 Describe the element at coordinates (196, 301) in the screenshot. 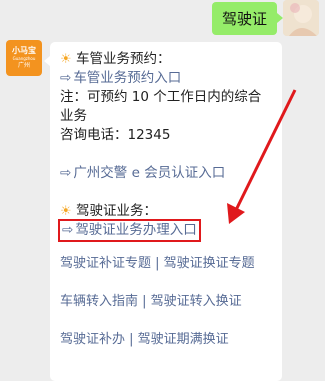

I see `footer-link: 驾驶证转入换证` at that location.